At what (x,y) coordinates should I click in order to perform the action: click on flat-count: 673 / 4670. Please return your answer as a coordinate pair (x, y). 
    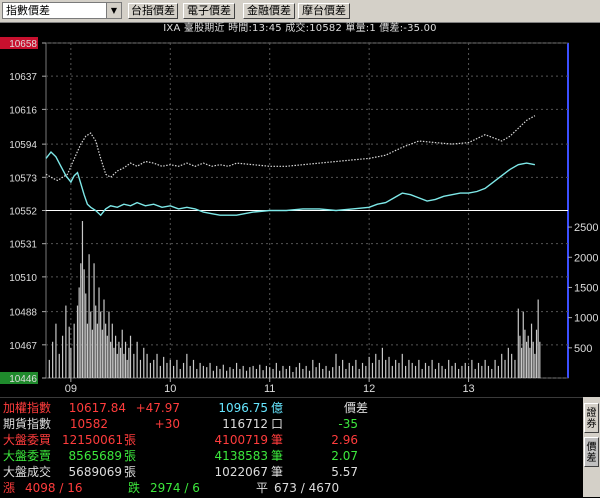
    Looking at the image, I should click on (307, 488).